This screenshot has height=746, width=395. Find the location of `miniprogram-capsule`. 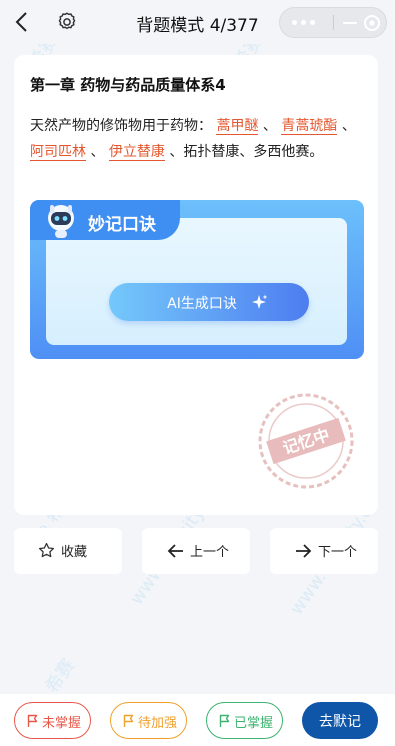

miniprogram-capsule is located at coordinates (333, 22).